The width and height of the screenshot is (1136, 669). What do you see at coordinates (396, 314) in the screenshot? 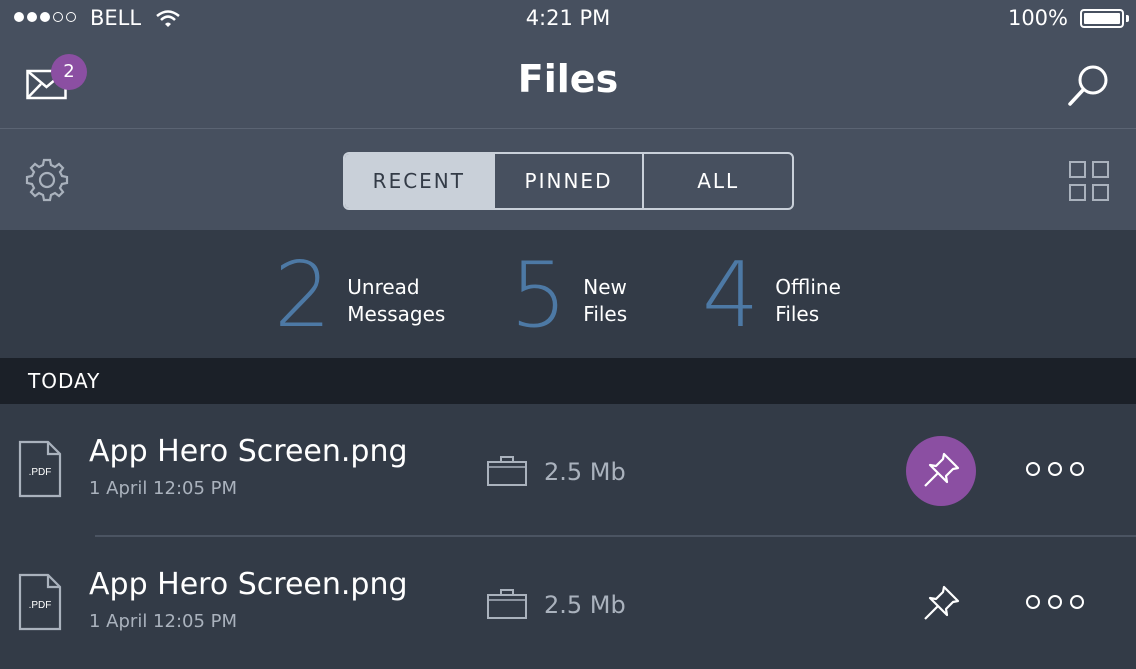
I see `stat-label-line2: Messages` at bounding box center [396, 314].